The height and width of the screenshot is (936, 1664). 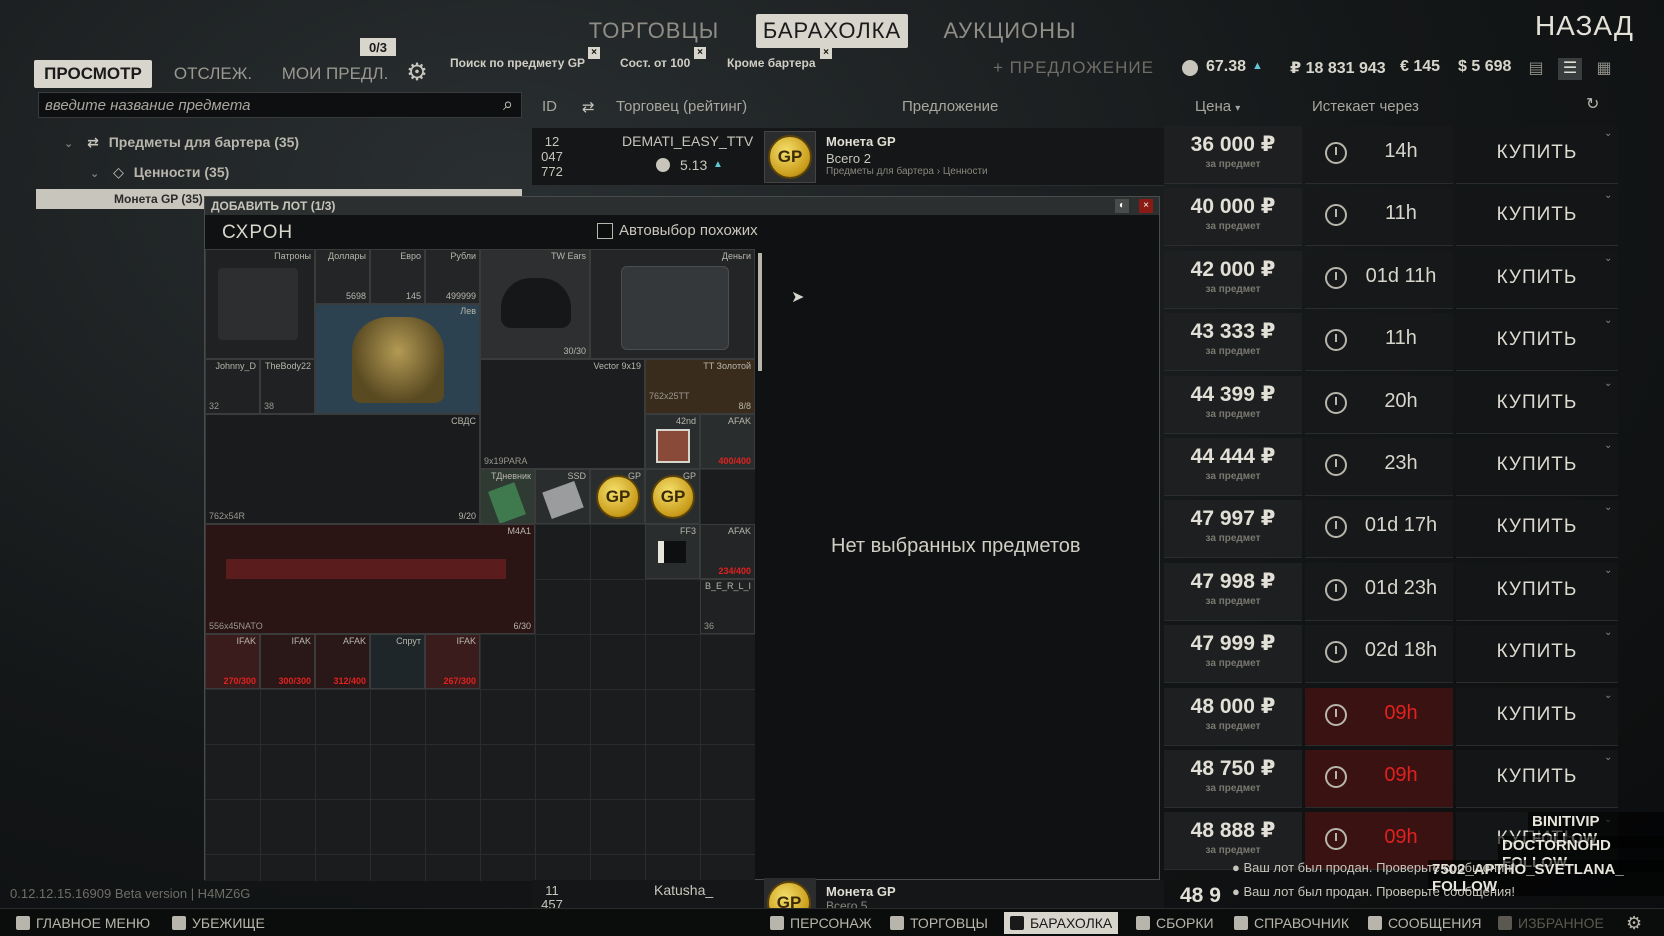 I want to click on diary-item: ТДневник, so click(x=507, y=496).